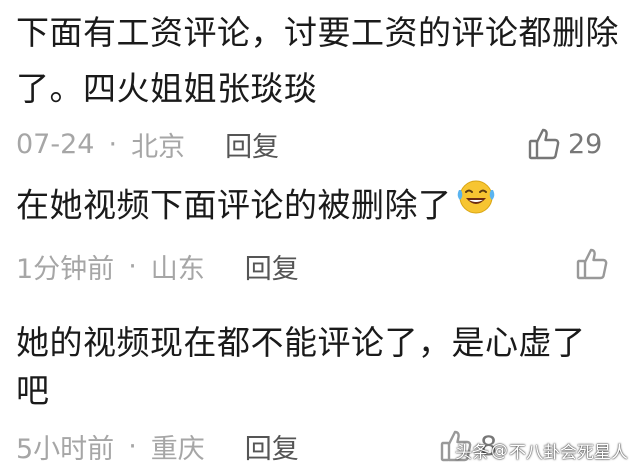  What do you see at coordinates (234, 205) in the screenshot?
I see `comment-text: 在她视频下面评论的被删除了` at bounding box center [234, 205].